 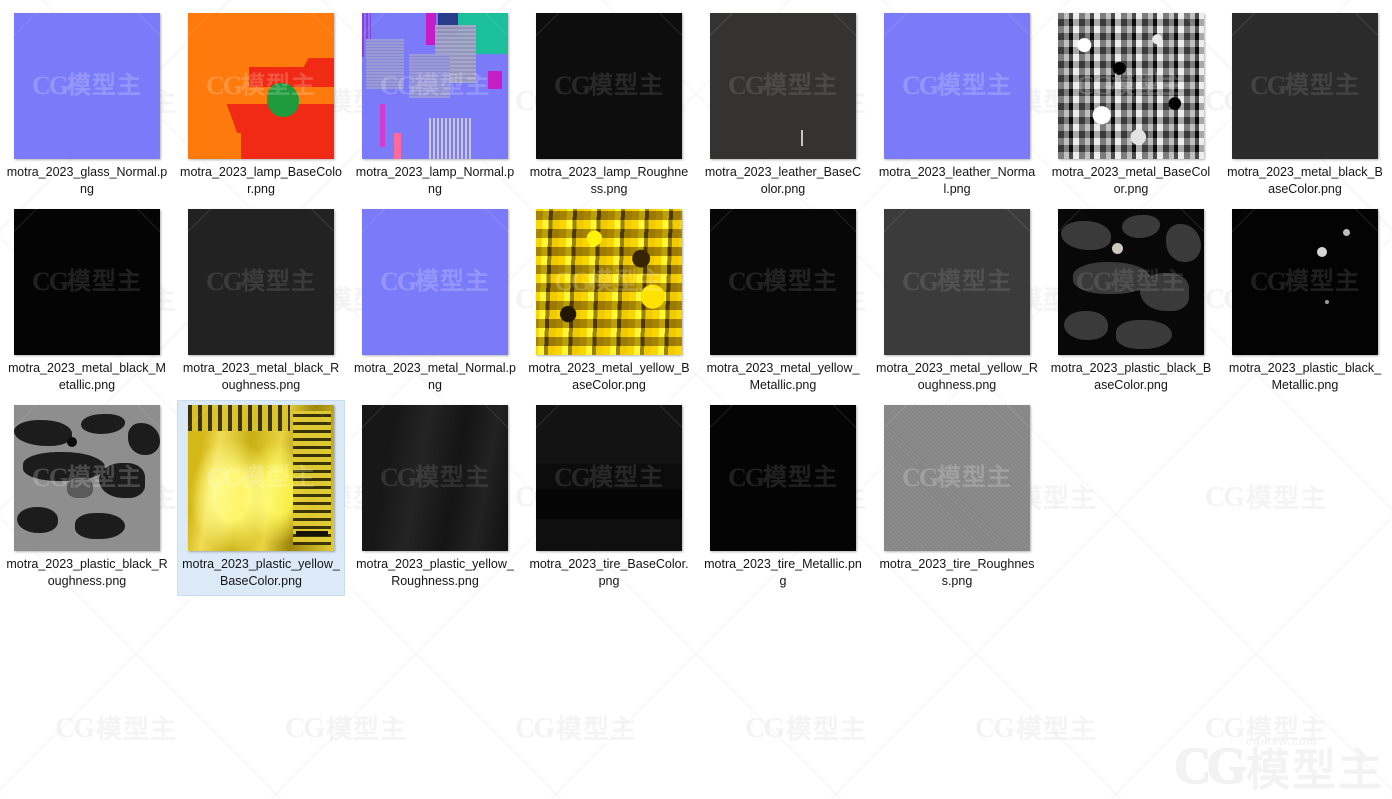 What do you see at coordinates (1305, 377) in the screenshot?
I see `file-name-label: motra_2023_plastic_black_Metallic.png` at bounding box center [1305, 377].